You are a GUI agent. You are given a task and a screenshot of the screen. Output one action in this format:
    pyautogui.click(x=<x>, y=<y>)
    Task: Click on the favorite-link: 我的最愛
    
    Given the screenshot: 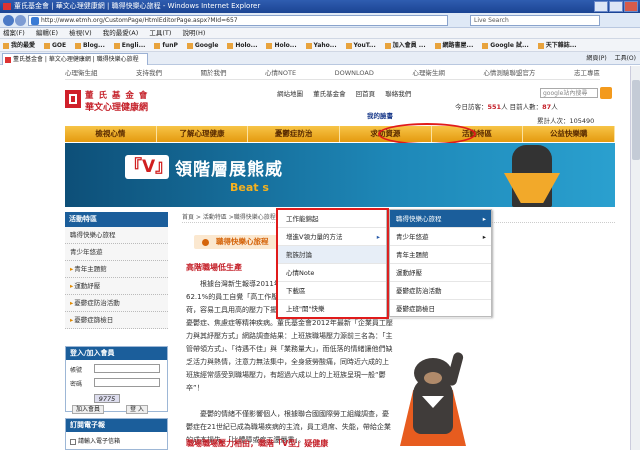 What is the action you would take?
    pyautogui.click(x=19, y=45)
    